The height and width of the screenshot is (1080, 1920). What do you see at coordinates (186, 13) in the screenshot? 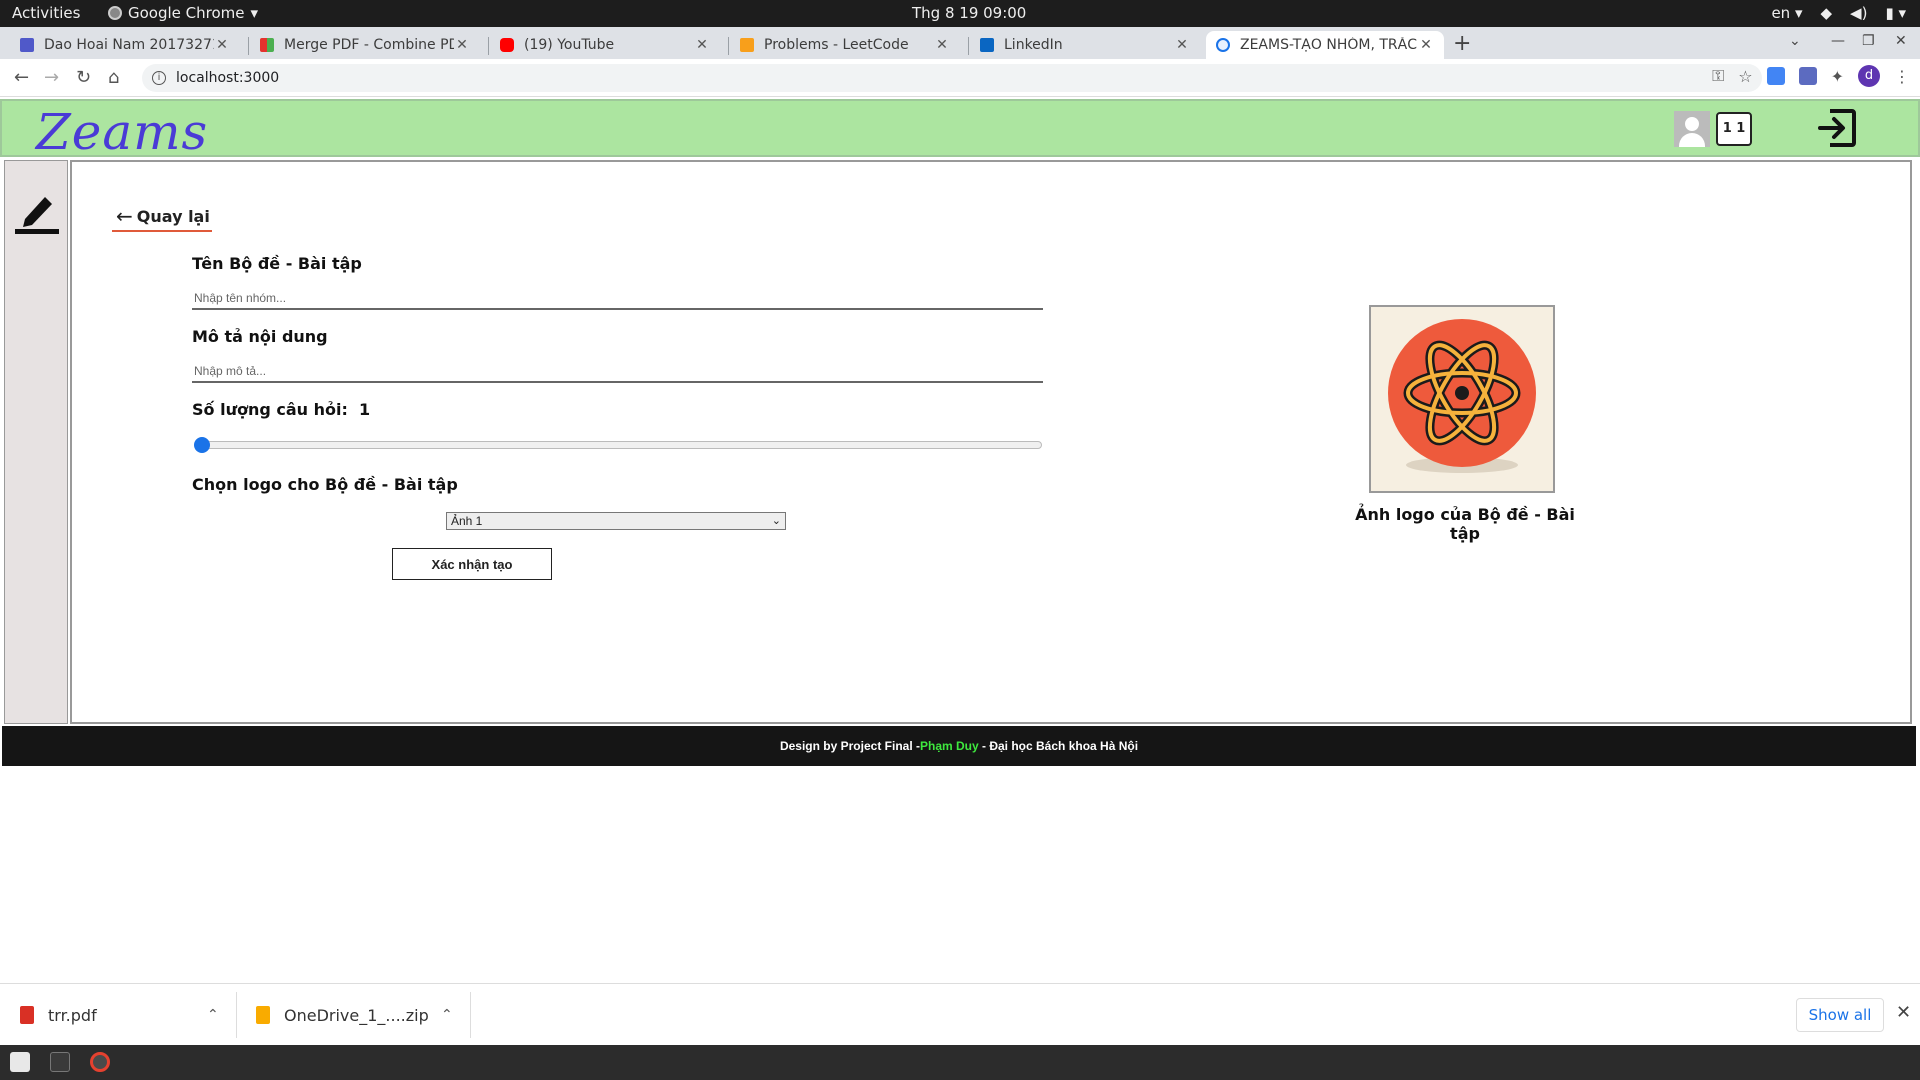
I see `app-menu-label: Google Chrome` at bounding box center [186, 13].